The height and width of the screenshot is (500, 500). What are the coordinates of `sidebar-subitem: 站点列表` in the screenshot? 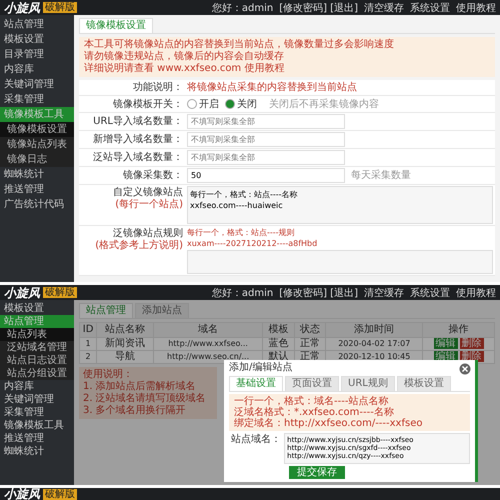 It's located at (37, 334).